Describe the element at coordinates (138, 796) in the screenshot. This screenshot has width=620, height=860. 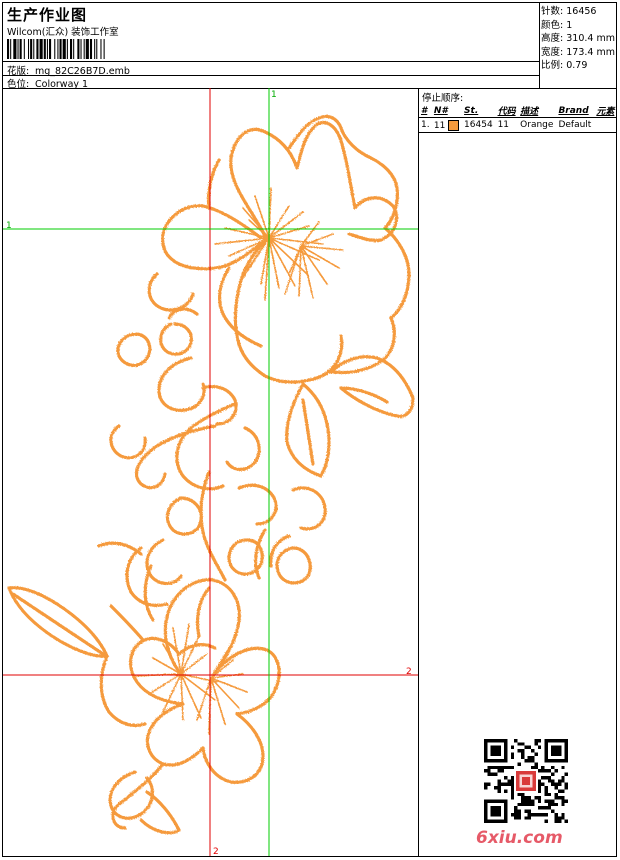
I see `stem` at that location.